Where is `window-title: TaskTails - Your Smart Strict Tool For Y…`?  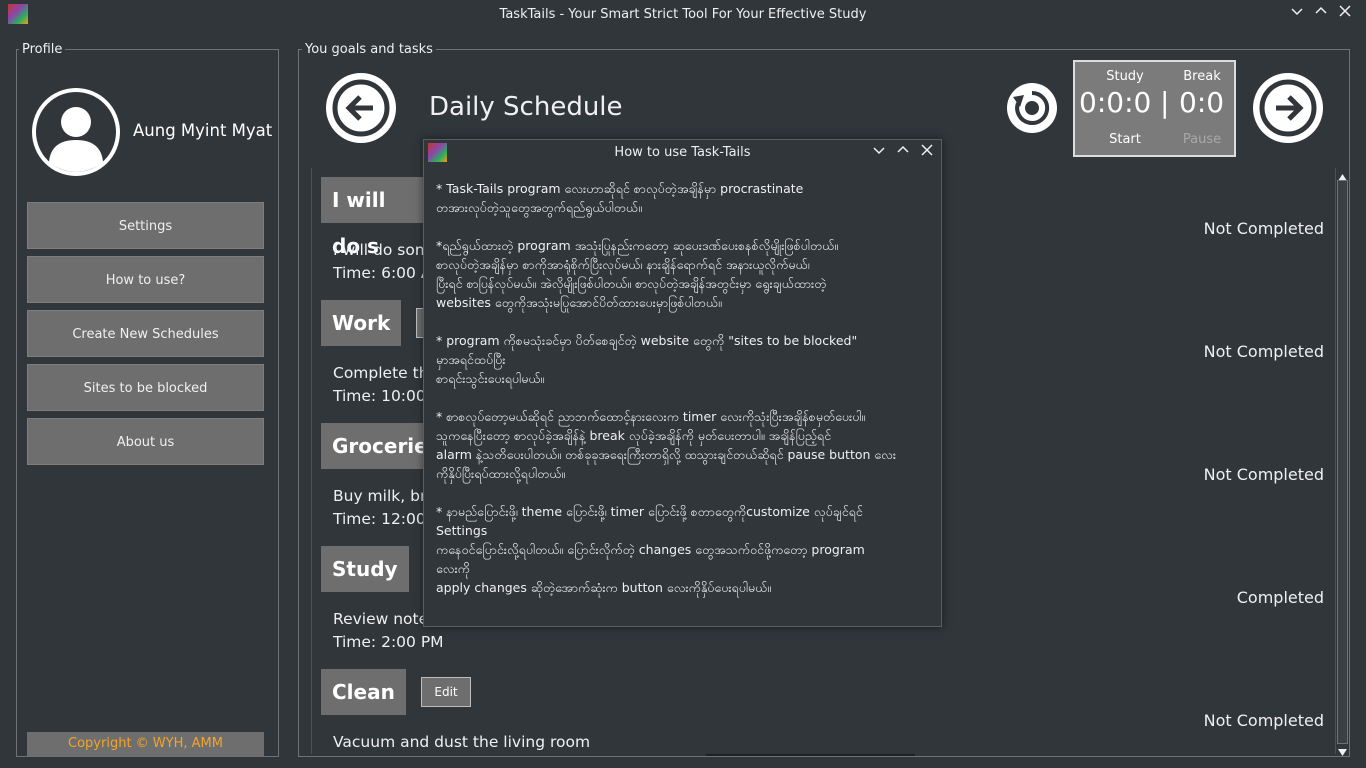
window-title: TaskTails - Your Smart Strict Tool For Y… is located at coordinates (683, 14).